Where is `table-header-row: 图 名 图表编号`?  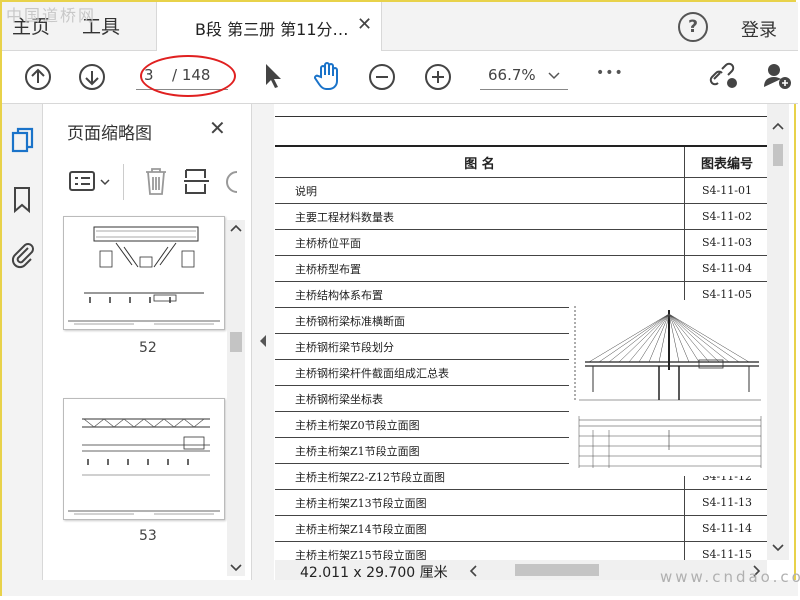
table-header-row: 图 名 图表编号 is located at coordinates (521, 161).